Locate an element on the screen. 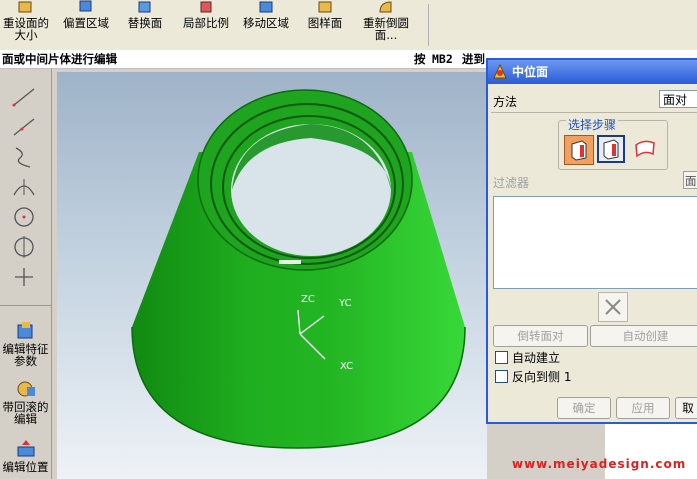 Image resolution: width=697 pixels, height=479 pixels. ok-label: 确定 is located at coordinates (584, 408).